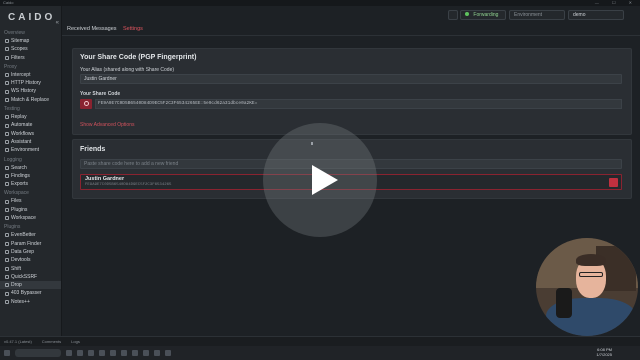 This screenshot has height=360, width=640. Describe the element at coordinates (30, 117) in the screenshot. I see `sidebar-item-replay: Replay` at that location.